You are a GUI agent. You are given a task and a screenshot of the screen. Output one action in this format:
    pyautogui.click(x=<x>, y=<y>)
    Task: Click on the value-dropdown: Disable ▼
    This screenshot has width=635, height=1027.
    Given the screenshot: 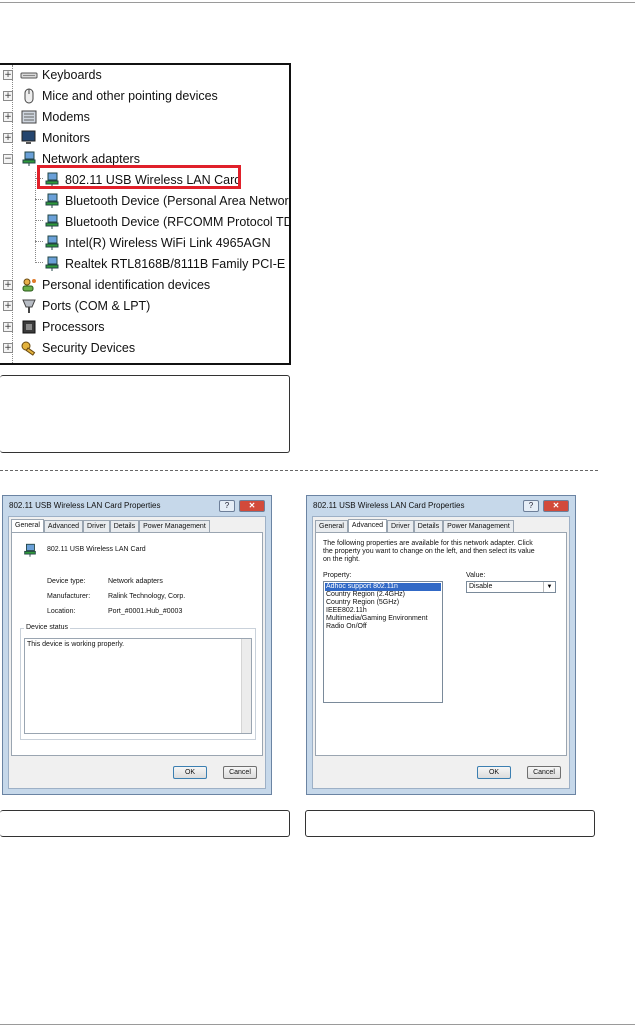 What is the action you would take?
    pyautogui.click(x=511, y=587)
    